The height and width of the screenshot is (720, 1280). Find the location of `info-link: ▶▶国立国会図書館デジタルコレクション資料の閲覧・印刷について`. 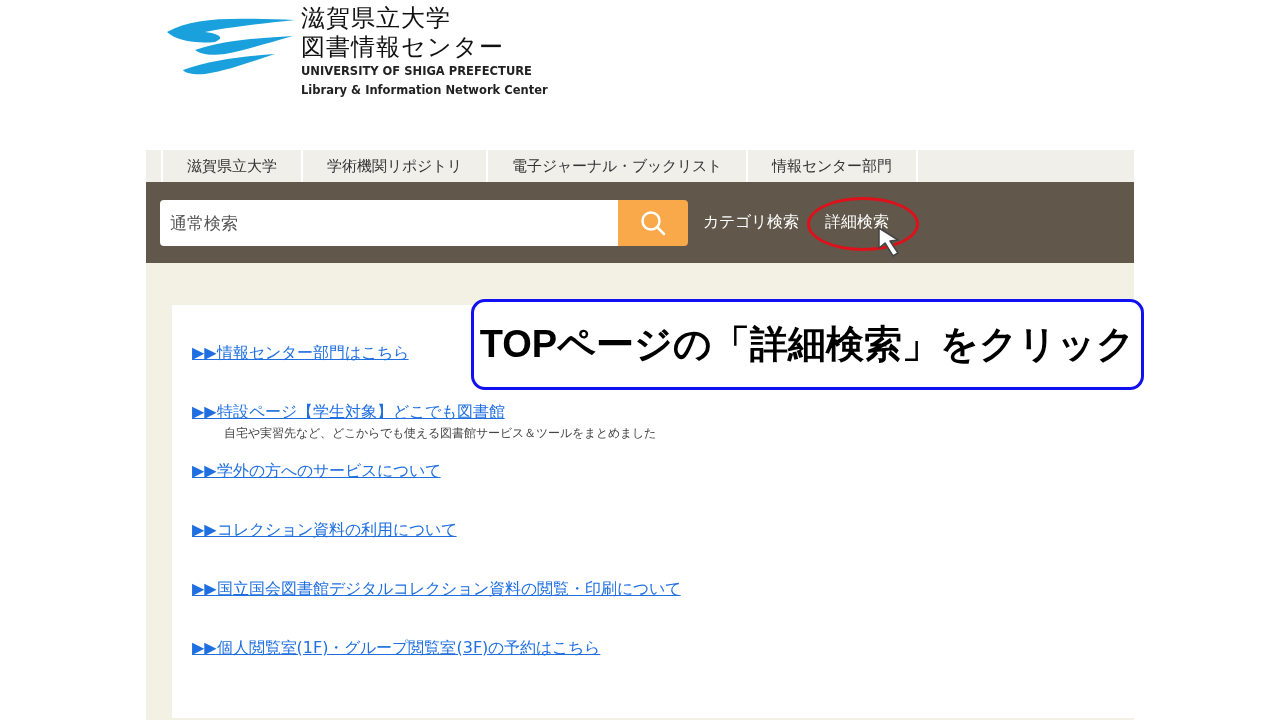

info-link: ▶▶国立国会図書館デジタルコレクション資料の閲覧・印刷について is located at coordinates (436, 589).